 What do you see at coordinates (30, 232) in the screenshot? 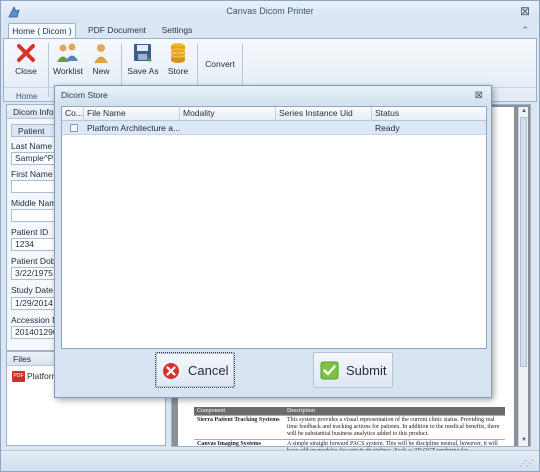
I see `patient-id-label: Patient ID` at bounding box center [30, 232].